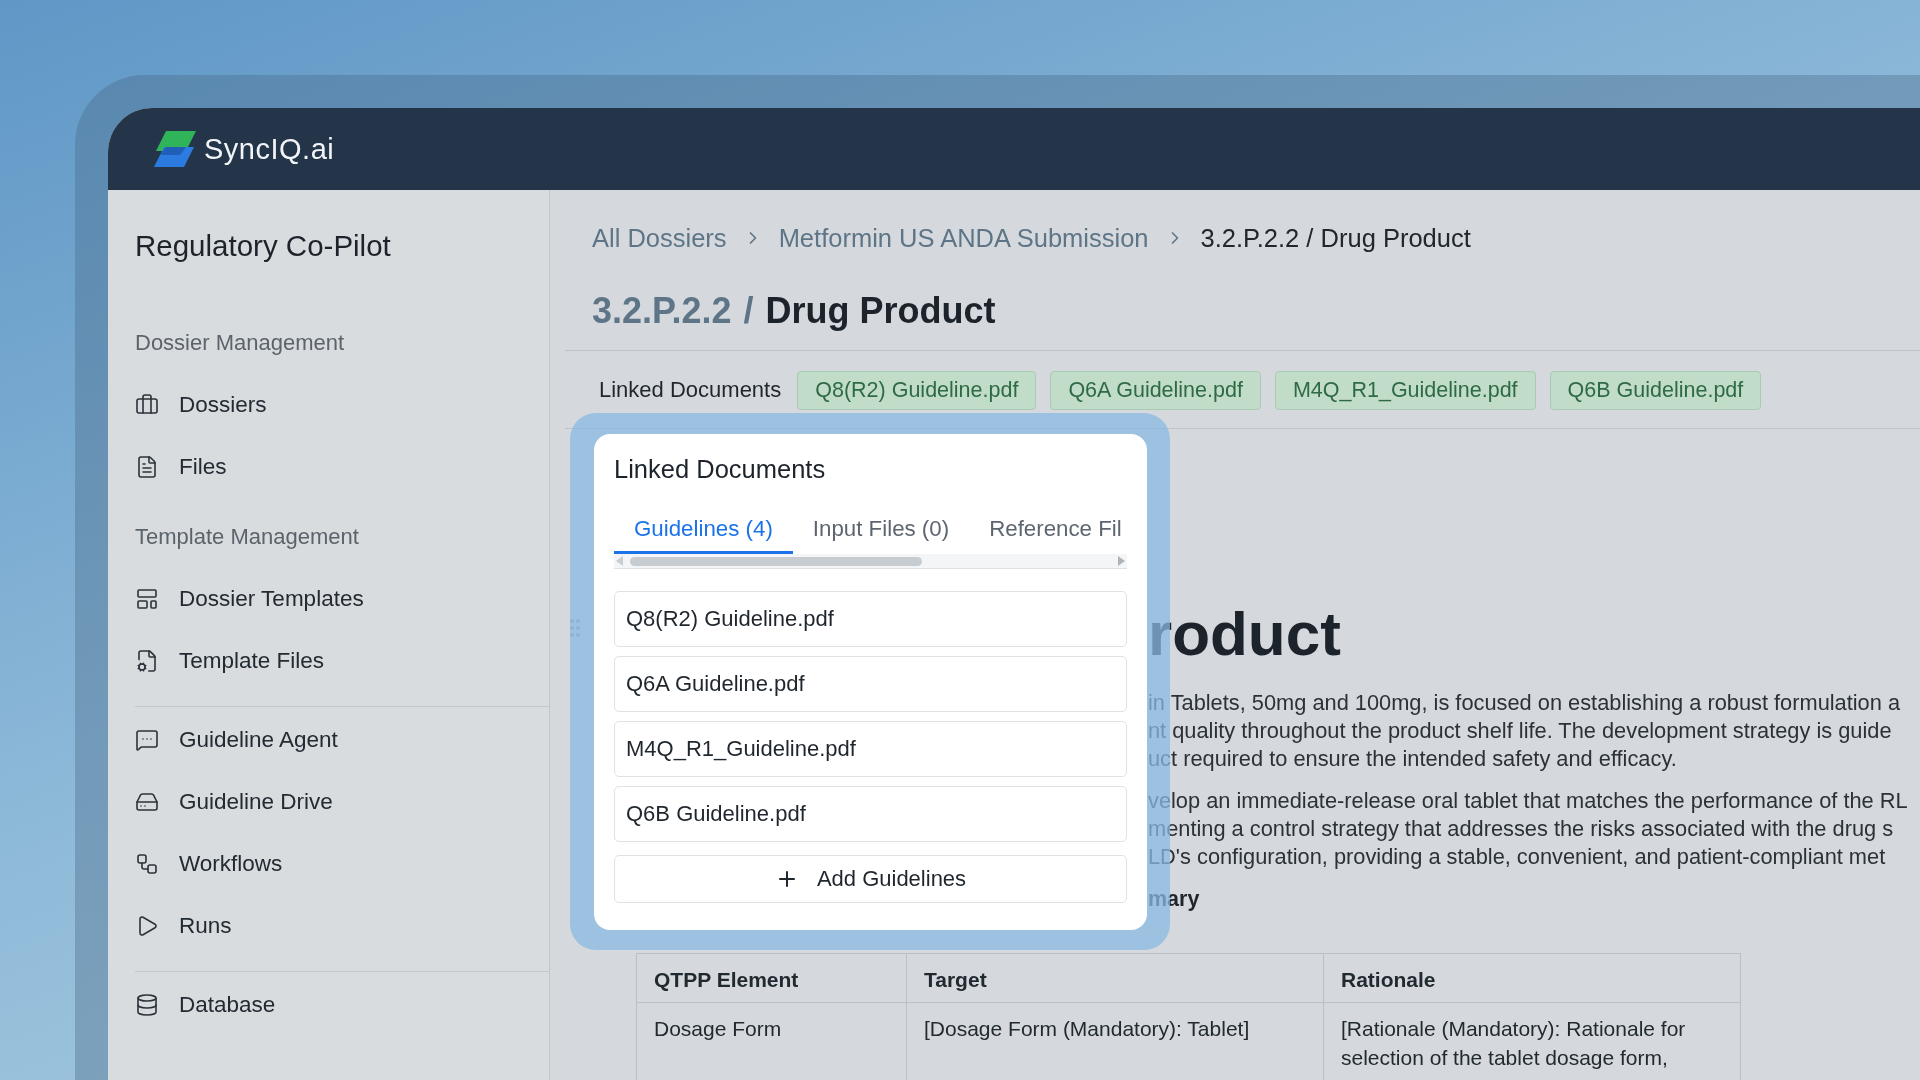  Describe the element at coordinates (772, 1041) in the screenshot. I see `table-cell: Dosage Form` at that location.